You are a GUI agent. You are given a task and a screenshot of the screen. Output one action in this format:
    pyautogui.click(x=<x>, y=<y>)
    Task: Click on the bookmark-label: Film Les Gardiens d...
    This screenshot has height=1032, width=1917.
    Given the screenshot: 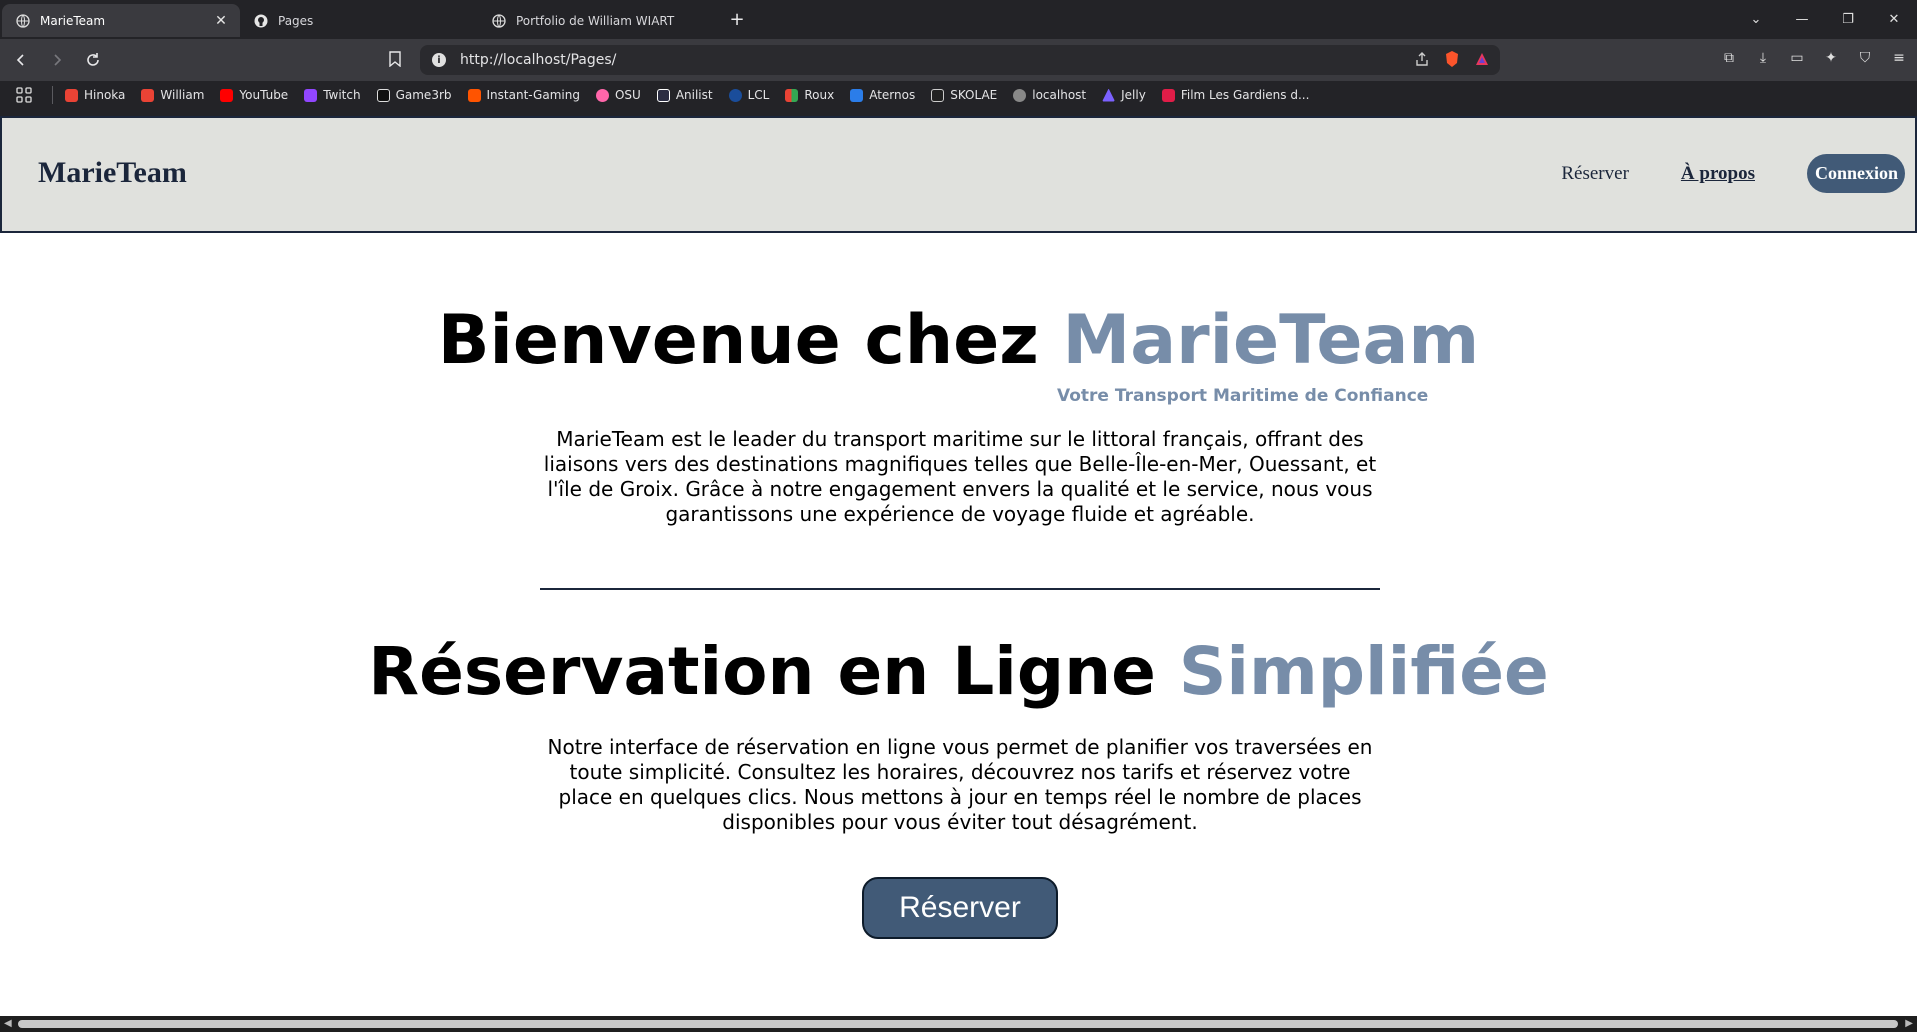 What is the action you would take?
    pyautogui.click(x=1245, y=95)
    